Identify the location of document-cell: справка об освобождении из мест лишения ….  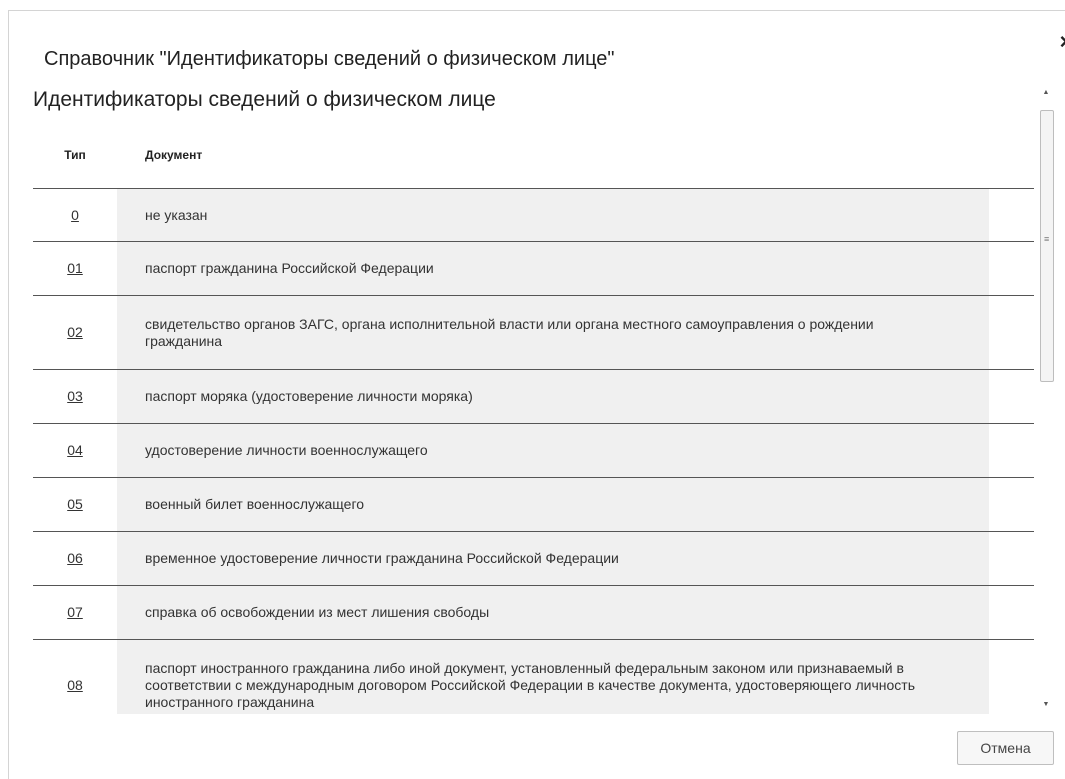
(553, 612).